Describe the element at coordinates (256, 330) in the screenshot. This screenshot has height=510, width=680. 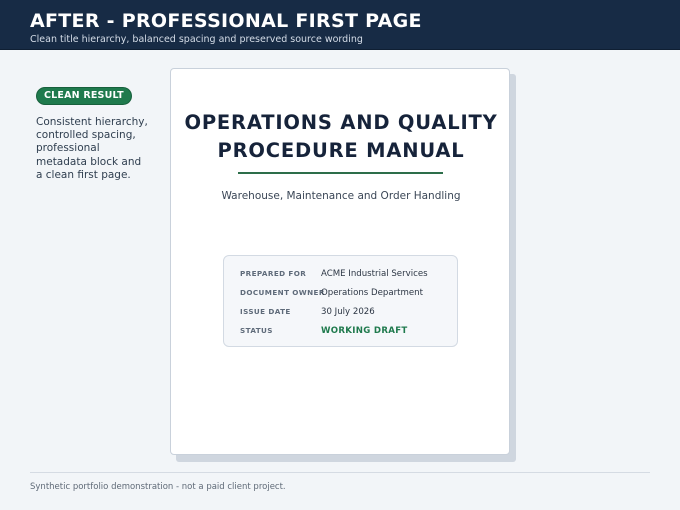
I see `metadata-label: STATUS` at that location.